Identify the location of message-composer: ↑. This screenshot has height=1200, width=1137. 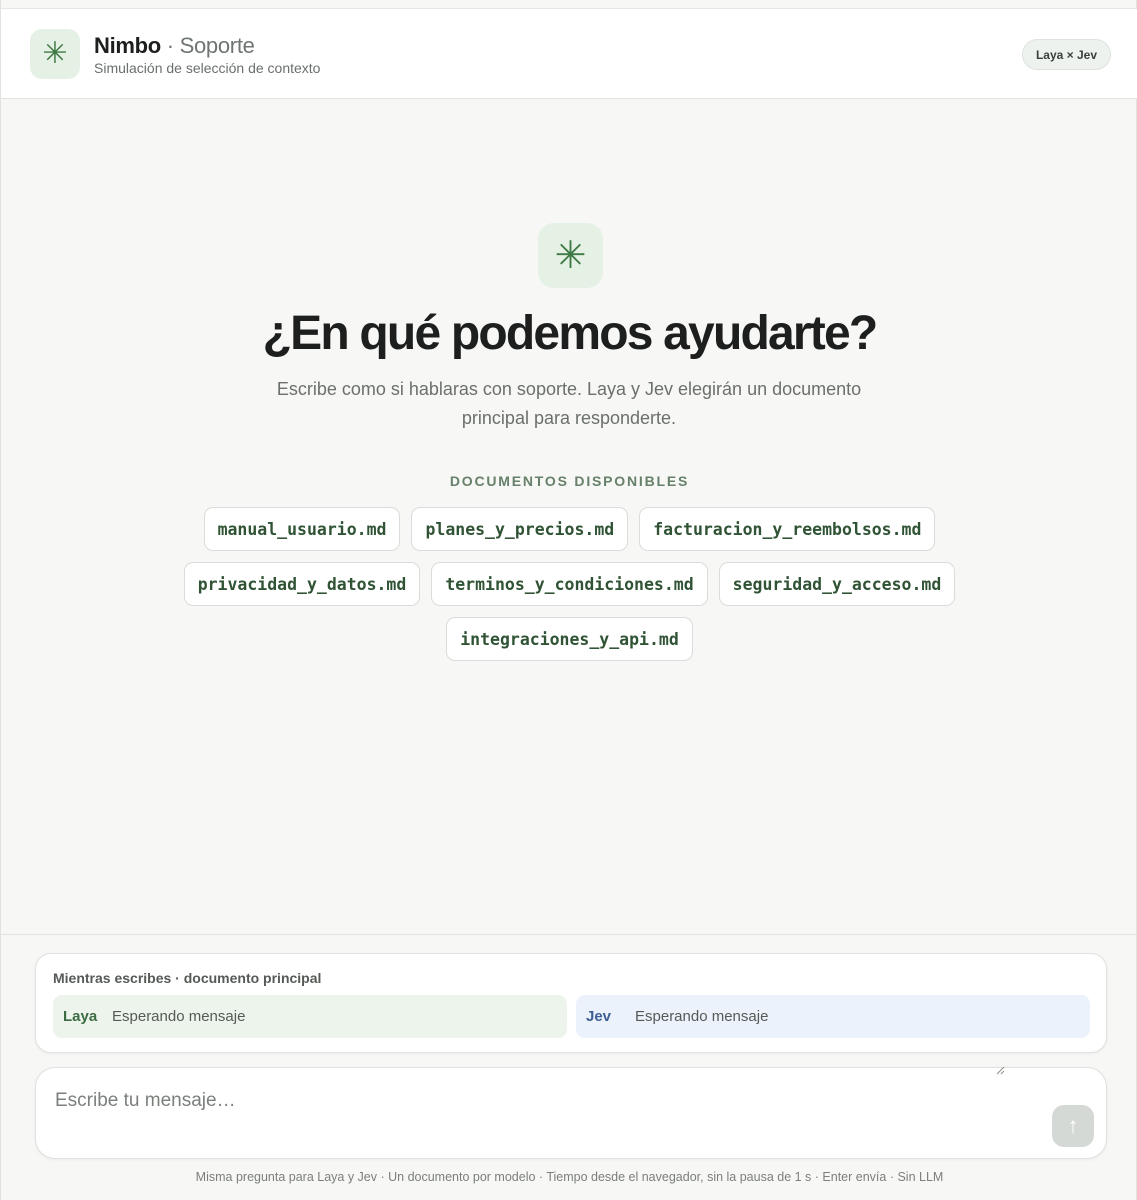
(571, 1113).